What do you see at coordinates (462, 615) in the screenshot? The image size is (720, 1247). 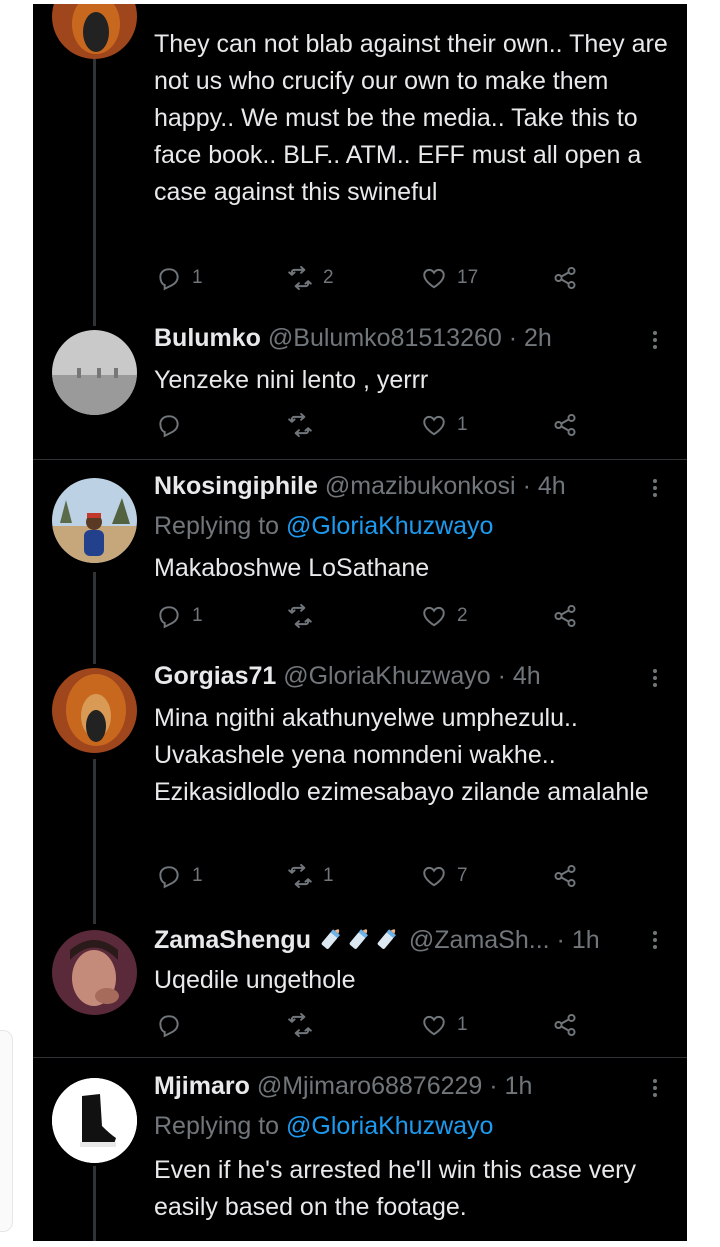 I see `like-count: 2` at bounding box center [462, 615].